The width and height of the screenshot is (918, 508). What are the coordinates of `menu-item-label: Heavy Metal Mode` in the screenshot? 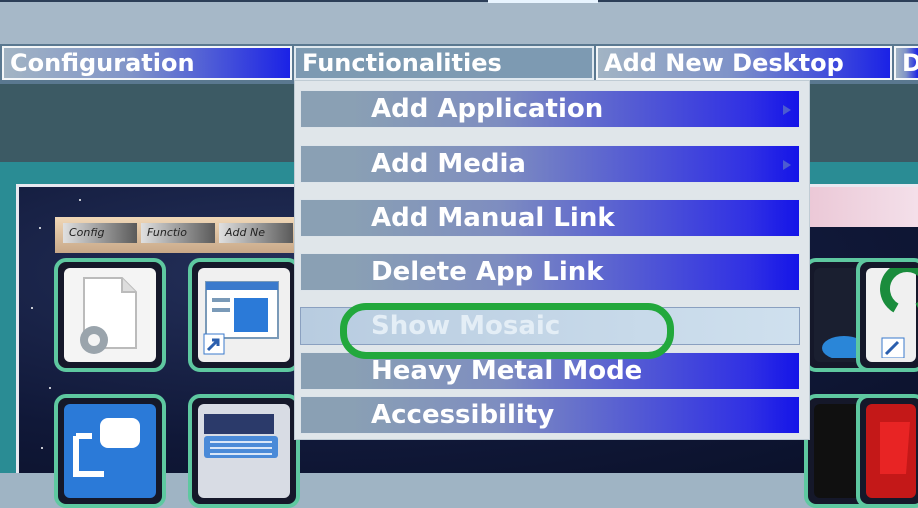 It's located at (507, 371).